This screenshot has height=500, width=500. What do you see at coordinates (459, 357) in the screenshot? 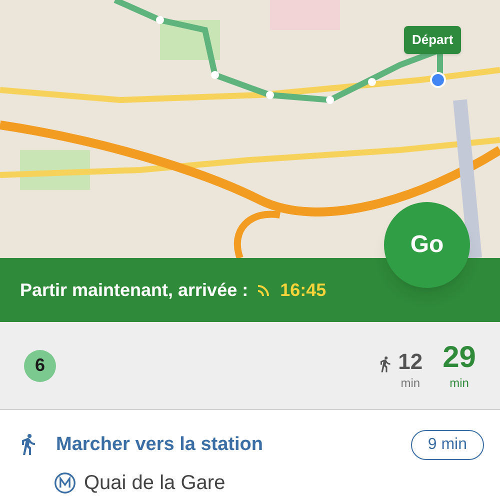
I see `total-minutes: 29` at bounding box center [459, 357].